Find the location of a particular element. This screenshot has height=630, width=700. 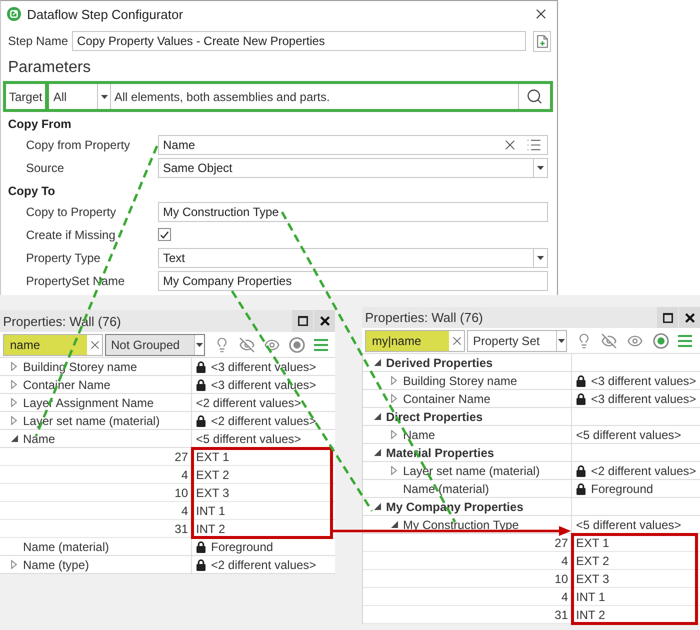

group-title: Copy From is located at coordinates (39, 124).